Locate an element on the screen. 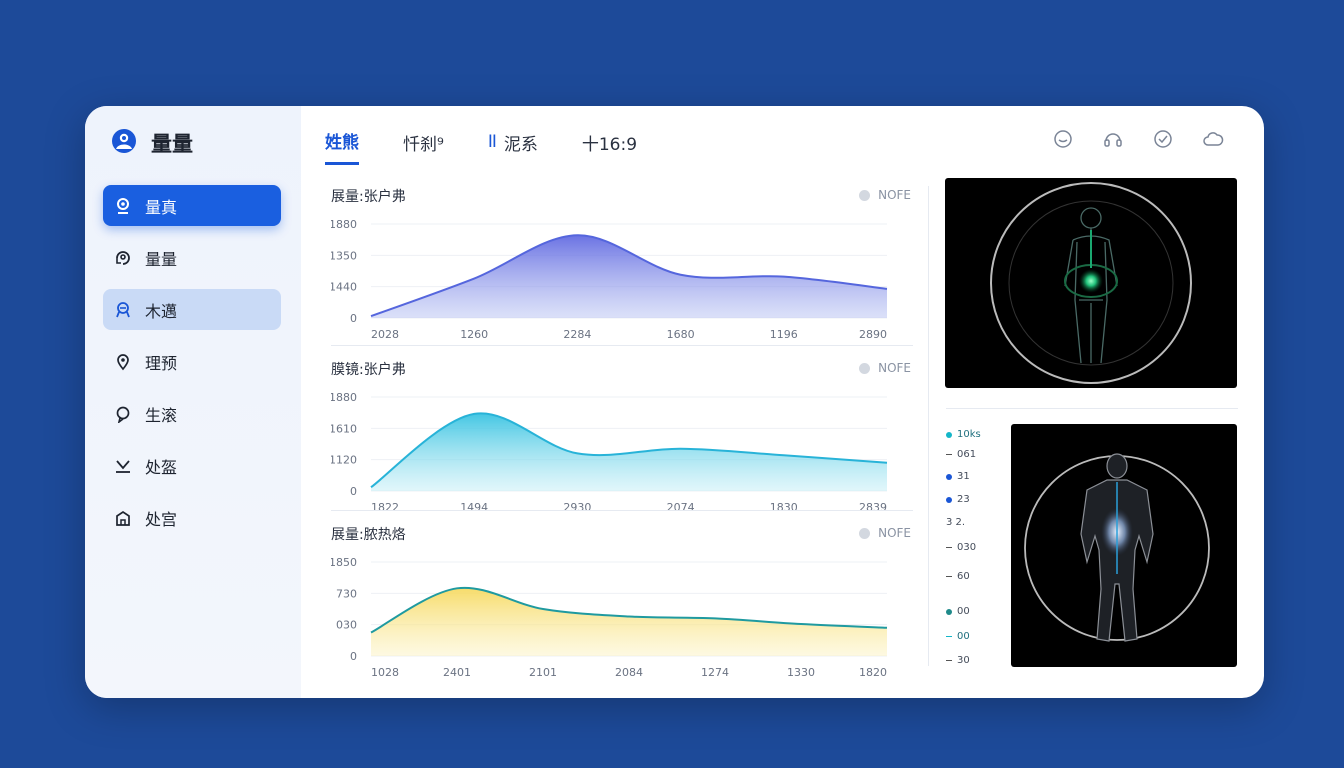 The height and width of the screenshot is (768, 1344). sidebar-item-label: 木邁 is located at coordinates (161, 311).